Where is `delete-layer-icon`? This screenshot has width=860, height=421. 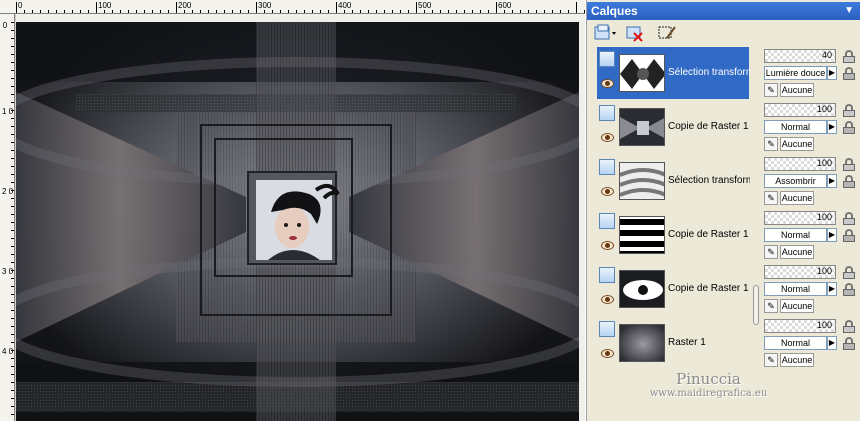 delete-layer-icon is located at coordinates (635, 33).